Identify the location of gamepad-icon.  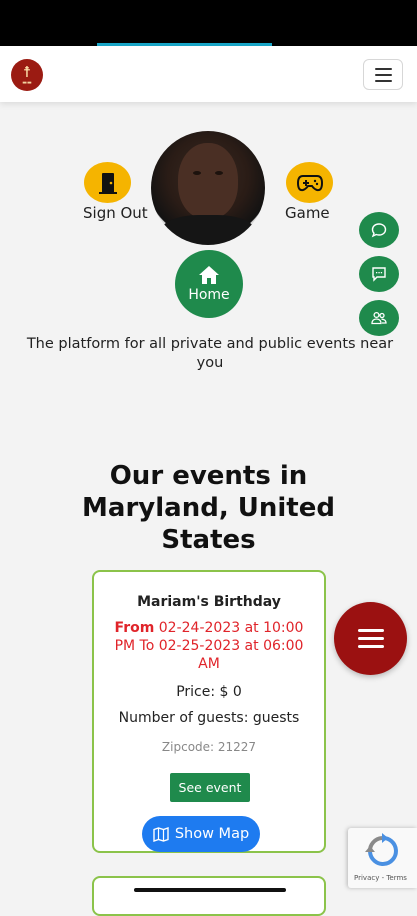
(309, 182).